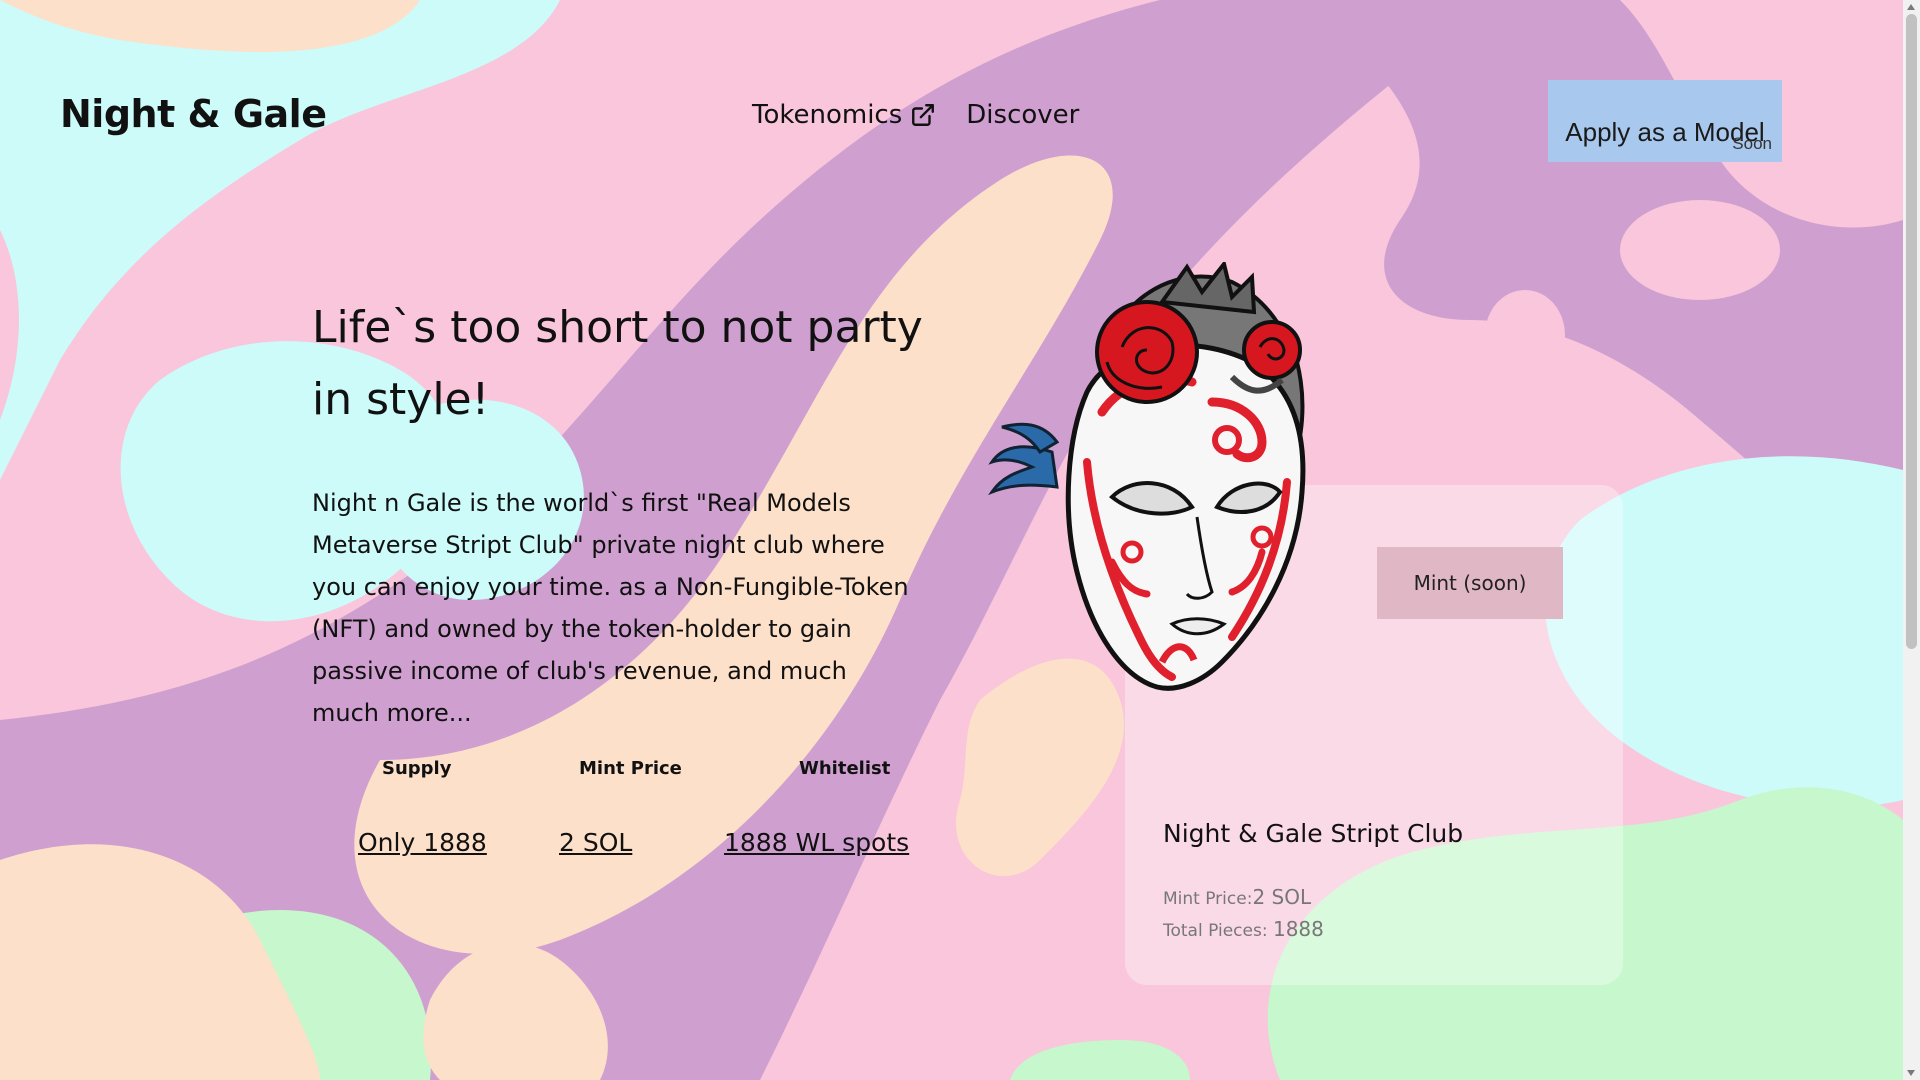 The height and width of the screenshot is (1080, 1920). Describe the element at coordinates (1282, 897) in the screenshot. I see `card-price-value: 2 SOL` at that location.